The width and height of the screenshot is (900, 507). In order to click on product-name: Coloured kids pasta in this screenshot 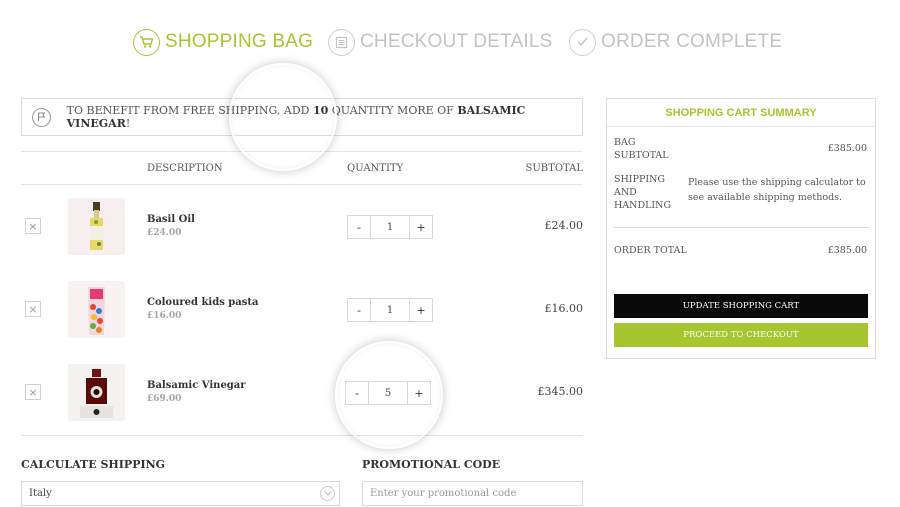, I will do `click(203, 302)`.